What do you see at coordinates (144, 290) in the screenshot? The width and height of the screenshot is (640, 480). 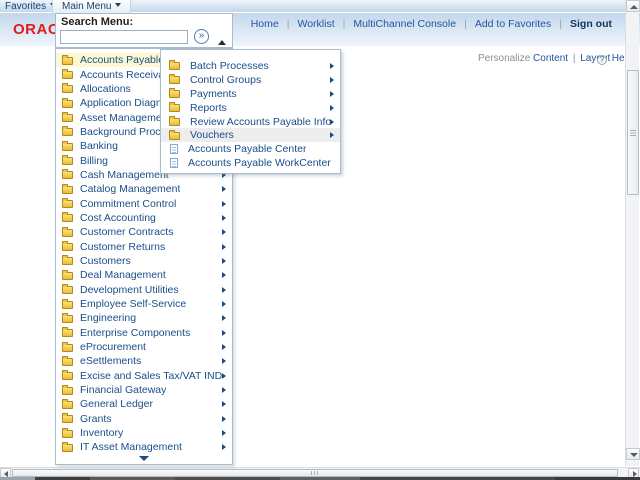 I see `menu-item-development-utilities: Development Utilities` at bounding box center [144, 290].